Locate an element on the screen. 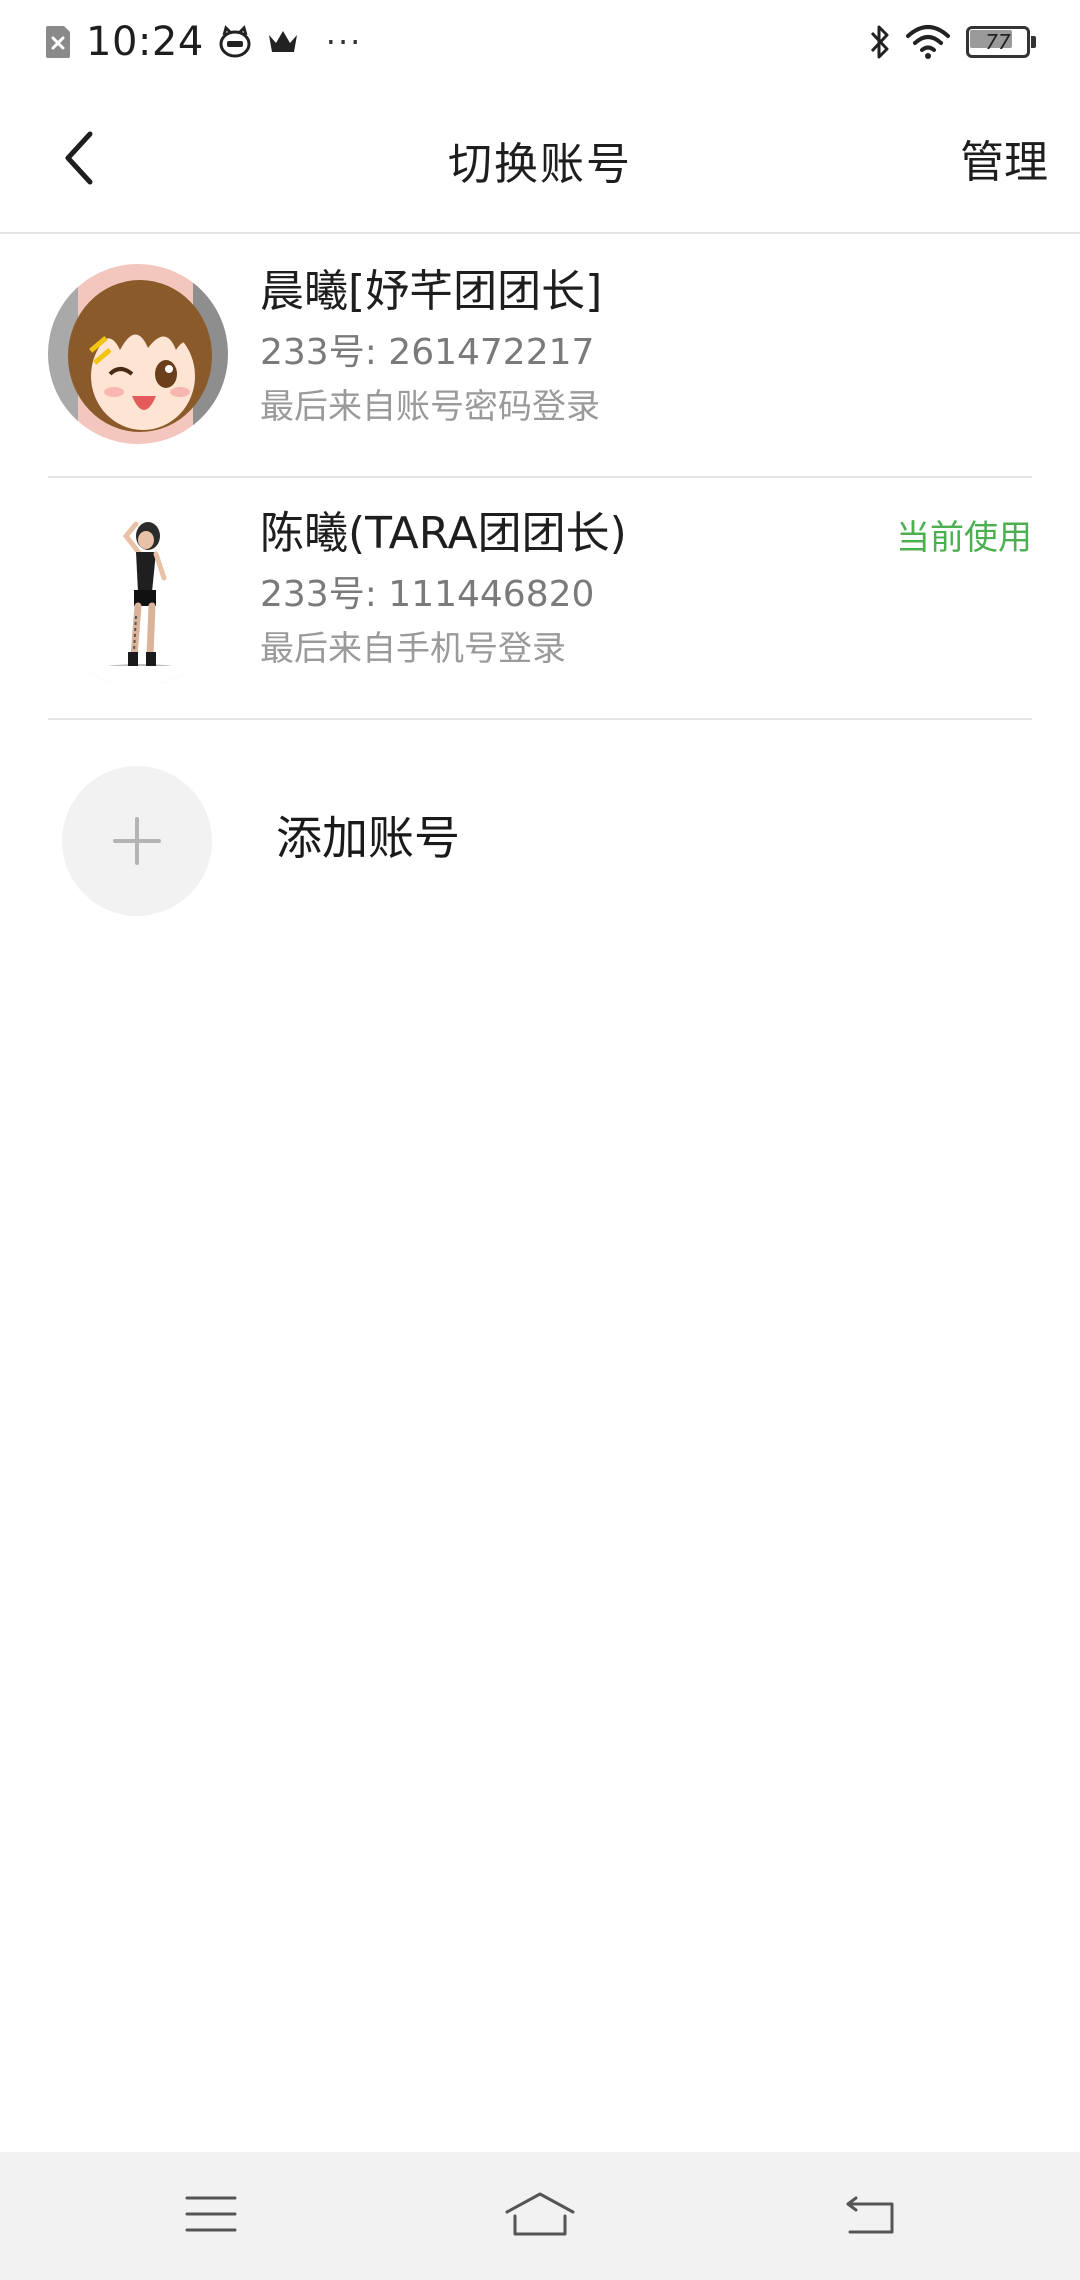  anime-girl-avatar is located at coordinates (138, 354).